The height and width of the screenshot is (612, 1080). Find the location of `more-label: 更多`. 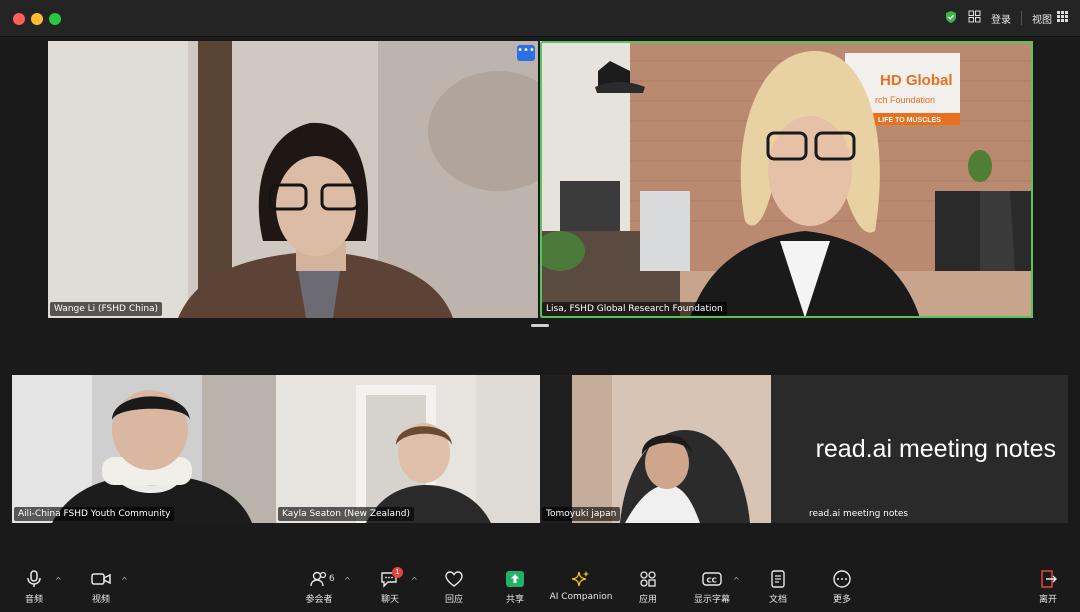

more-label: 更多 is located at coordinates (841, 600).